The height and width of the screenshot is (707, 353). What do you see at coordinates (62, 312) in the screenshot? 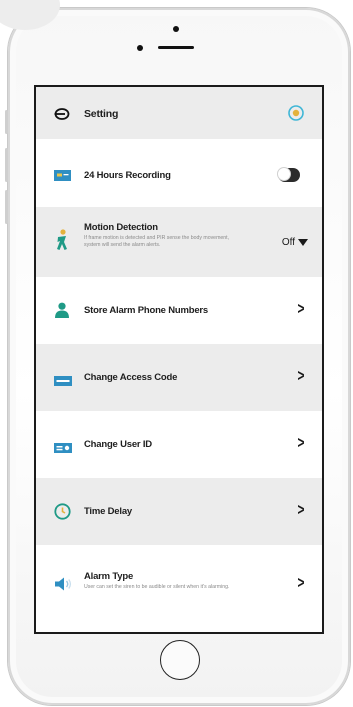
I see `person-icon` at bounding box center [62, 312].